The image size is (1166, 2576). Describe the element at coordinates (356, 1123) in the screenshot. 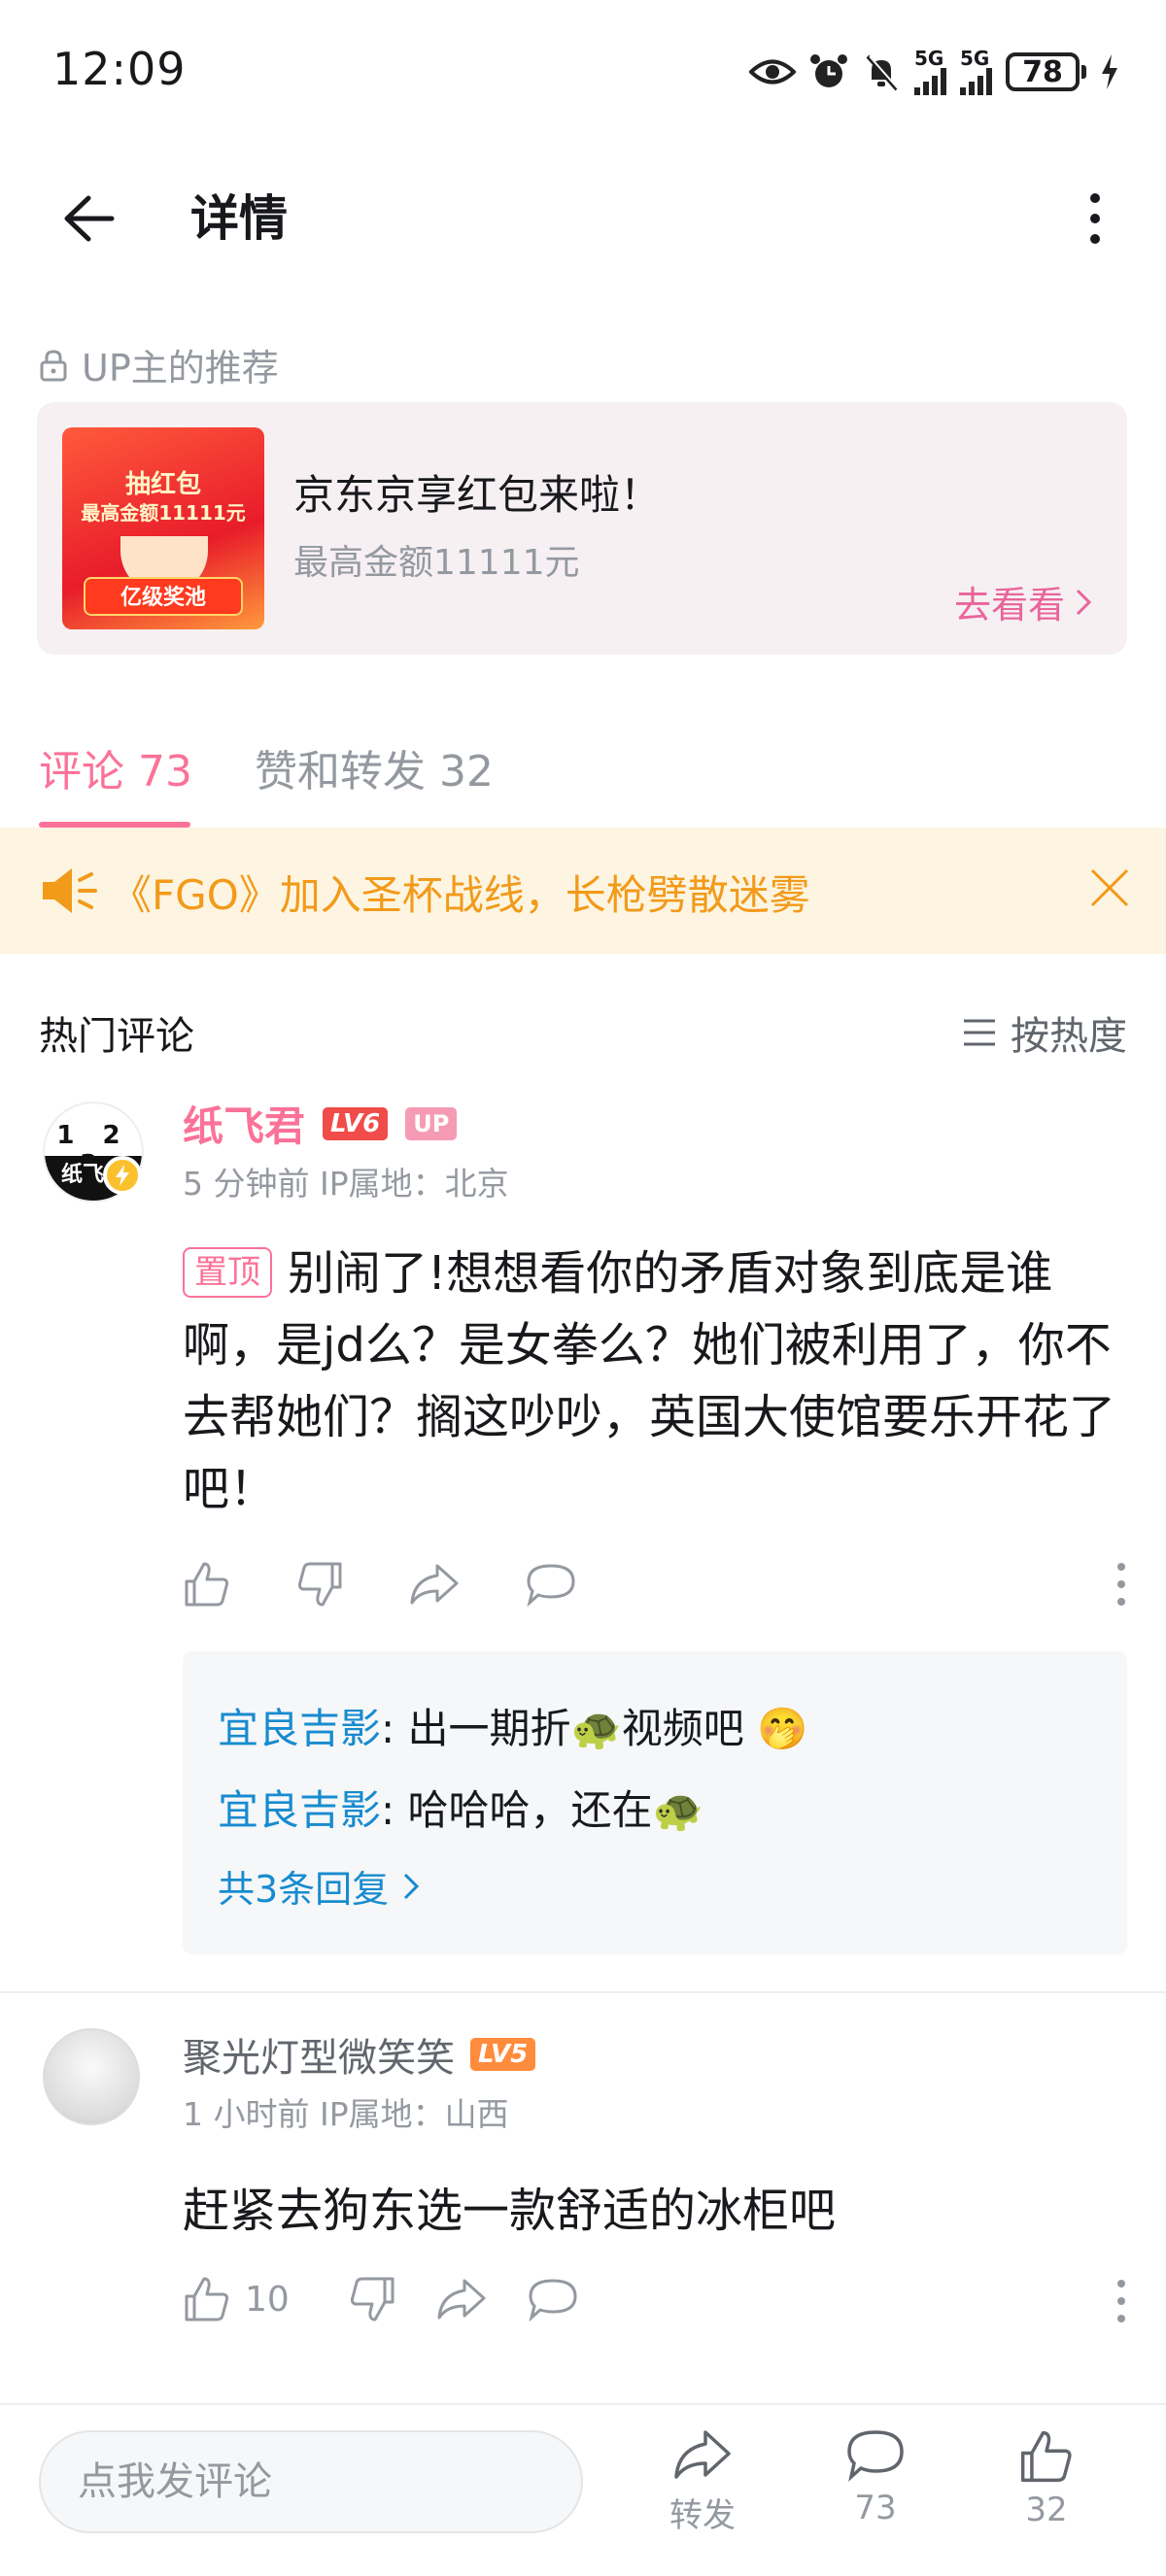

I see `level-badge: LV6` at that location.